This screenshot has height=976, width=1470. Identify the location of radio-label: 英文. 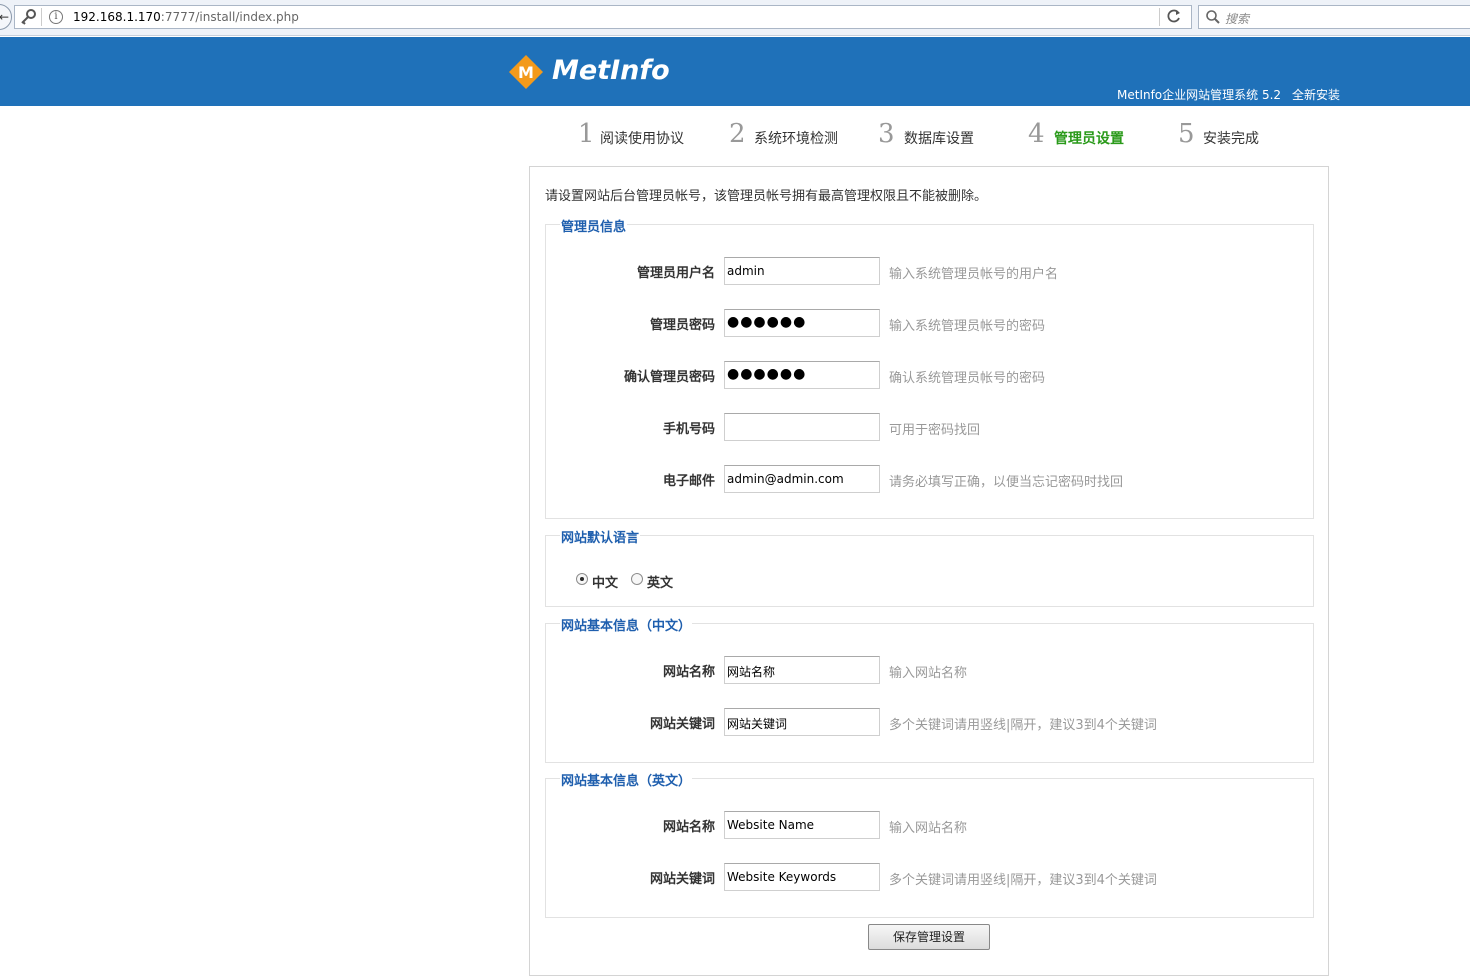
(660, 583).